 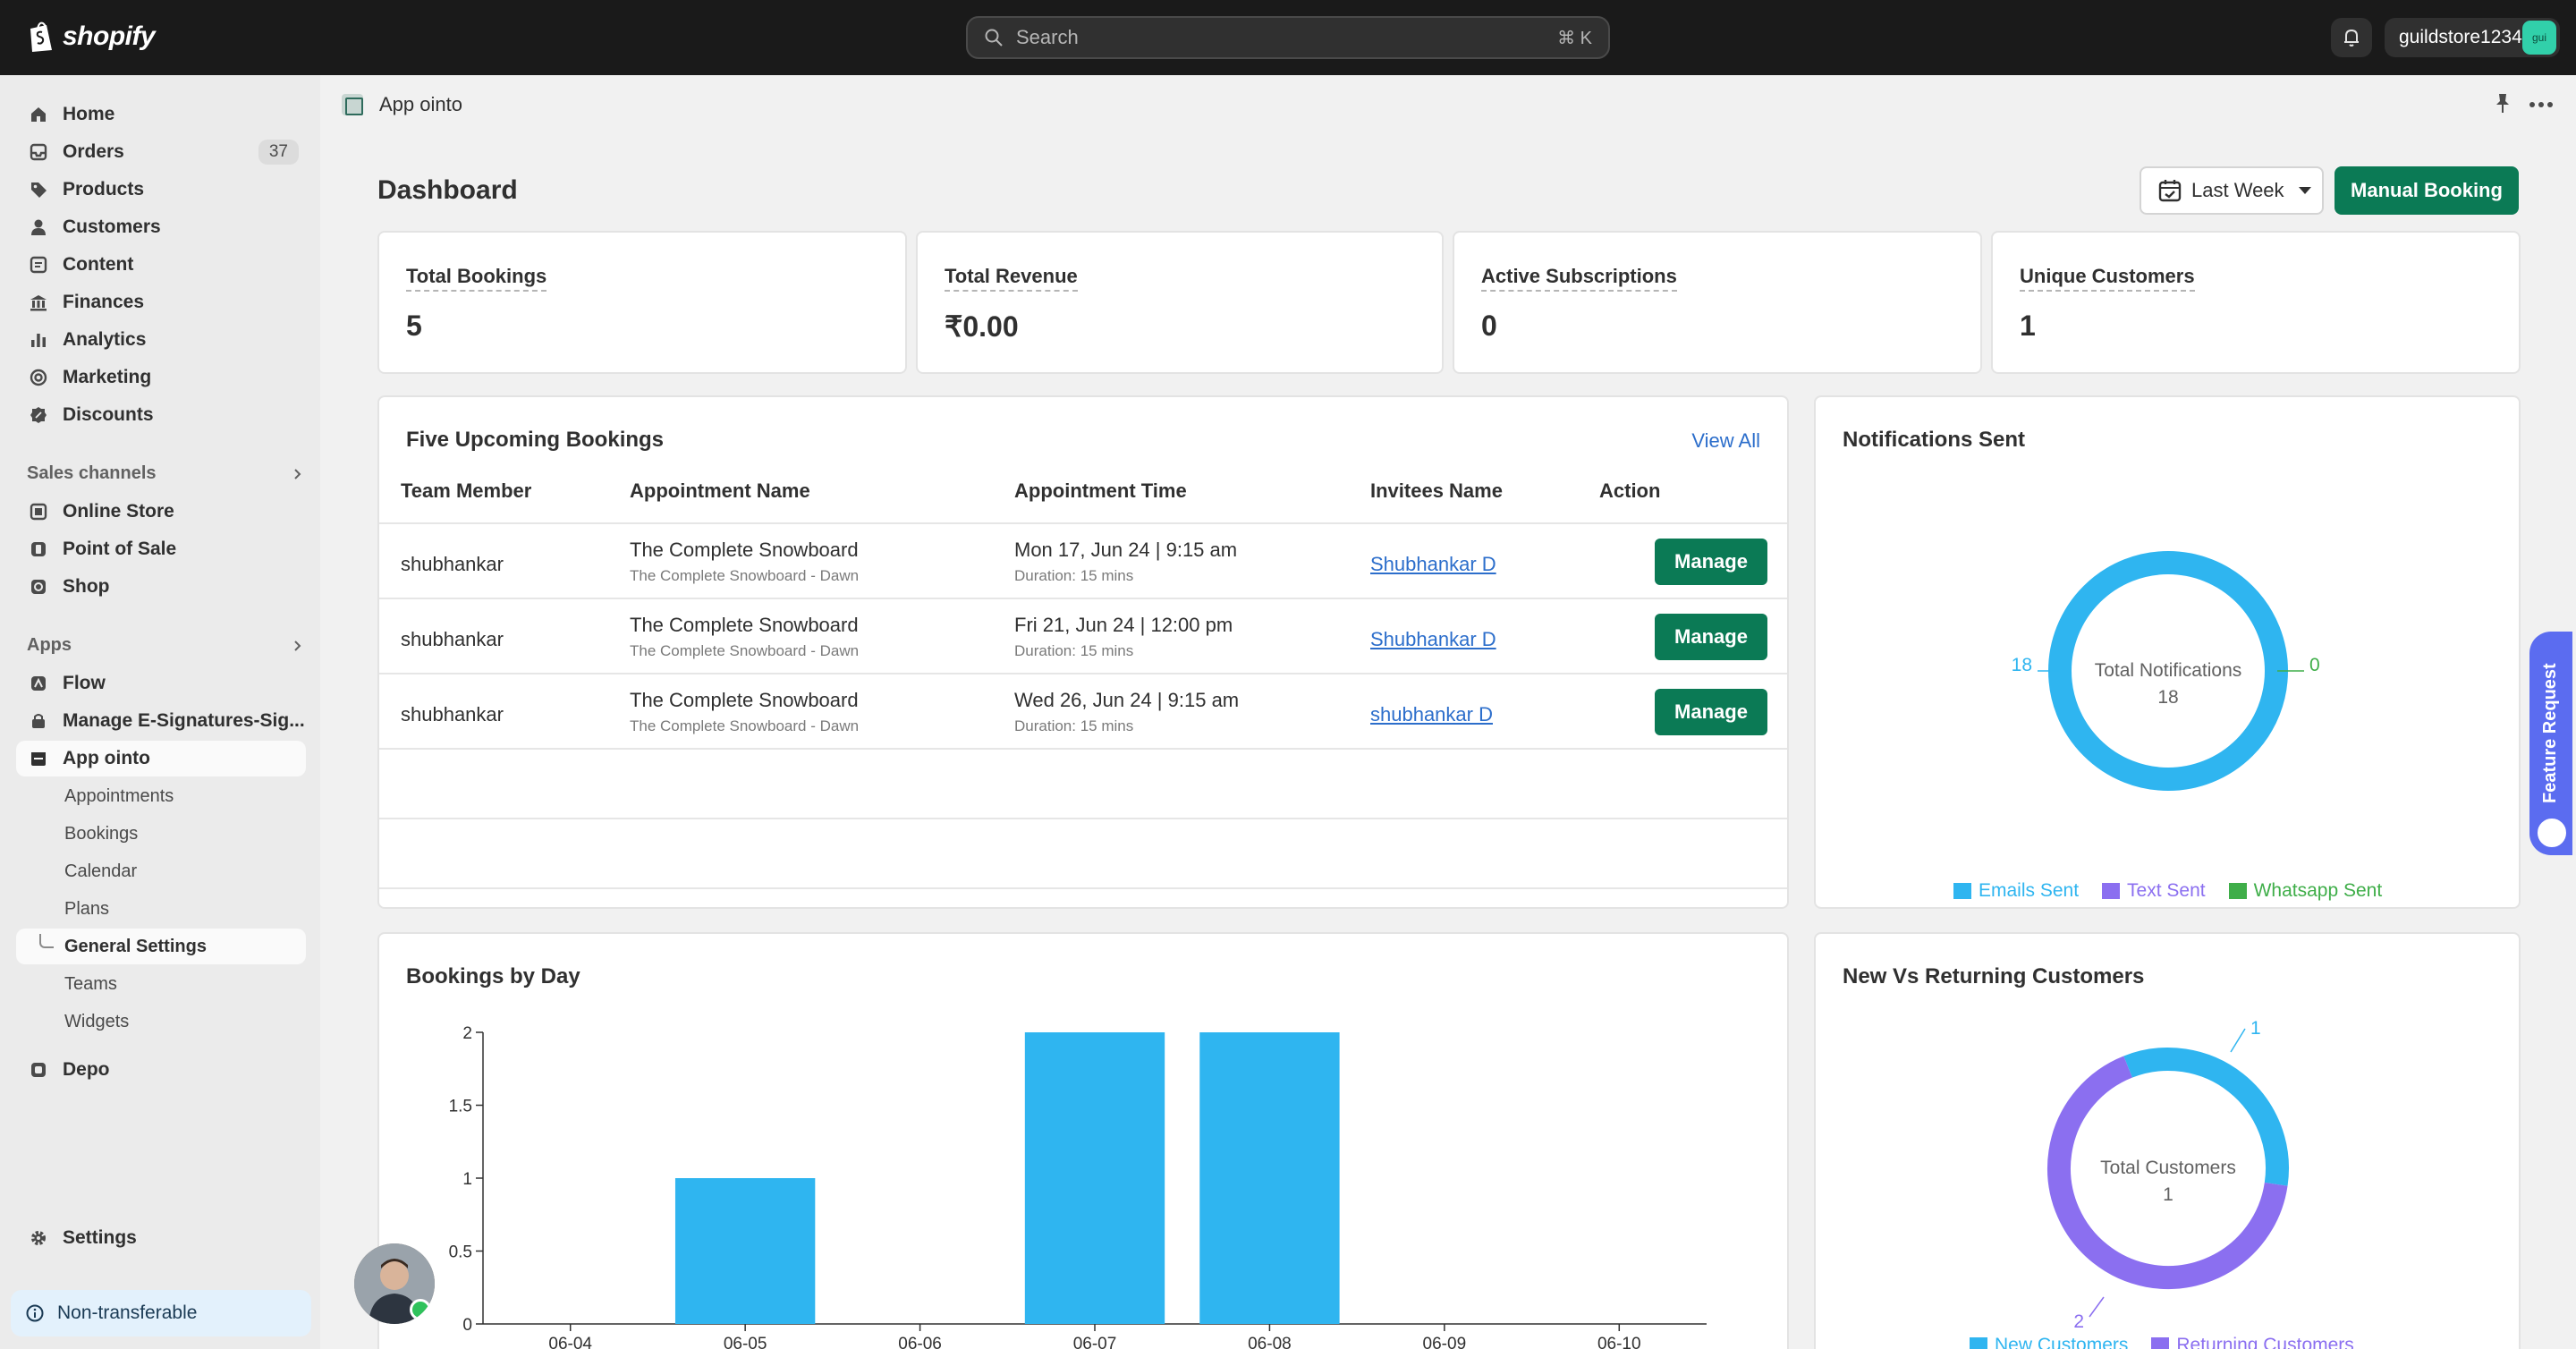 What do you see at coordinates (1100, 490) in the screenshot?
I see `column-header: Appointment Time` at bounding box center [1100, 490].